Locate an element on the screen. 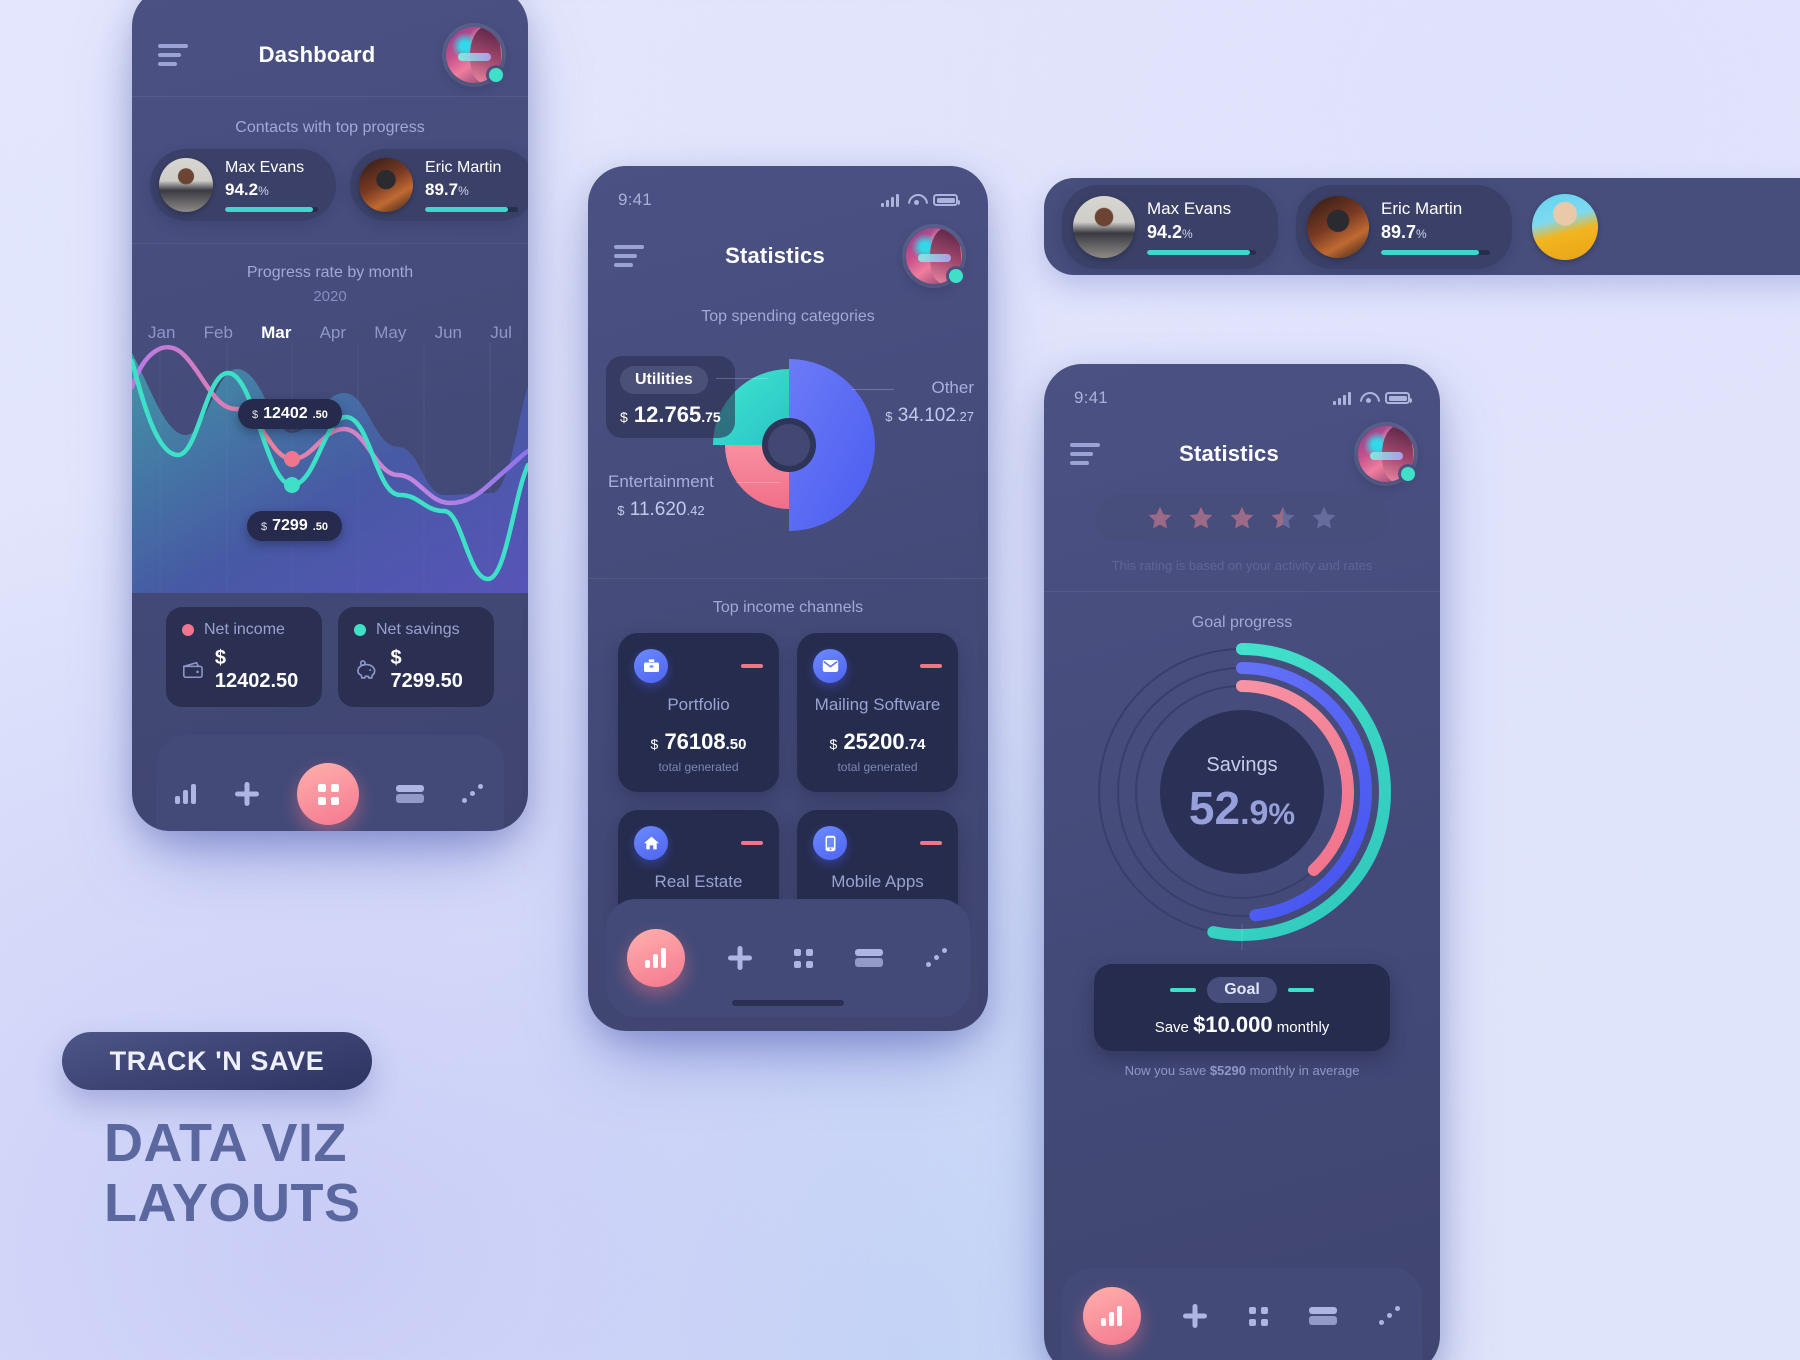 The height and width of the screenshot is (1360, 1800). month-axis: Jan Feb Mar Apr May Jun Jul is located at coordinates (330, 333).